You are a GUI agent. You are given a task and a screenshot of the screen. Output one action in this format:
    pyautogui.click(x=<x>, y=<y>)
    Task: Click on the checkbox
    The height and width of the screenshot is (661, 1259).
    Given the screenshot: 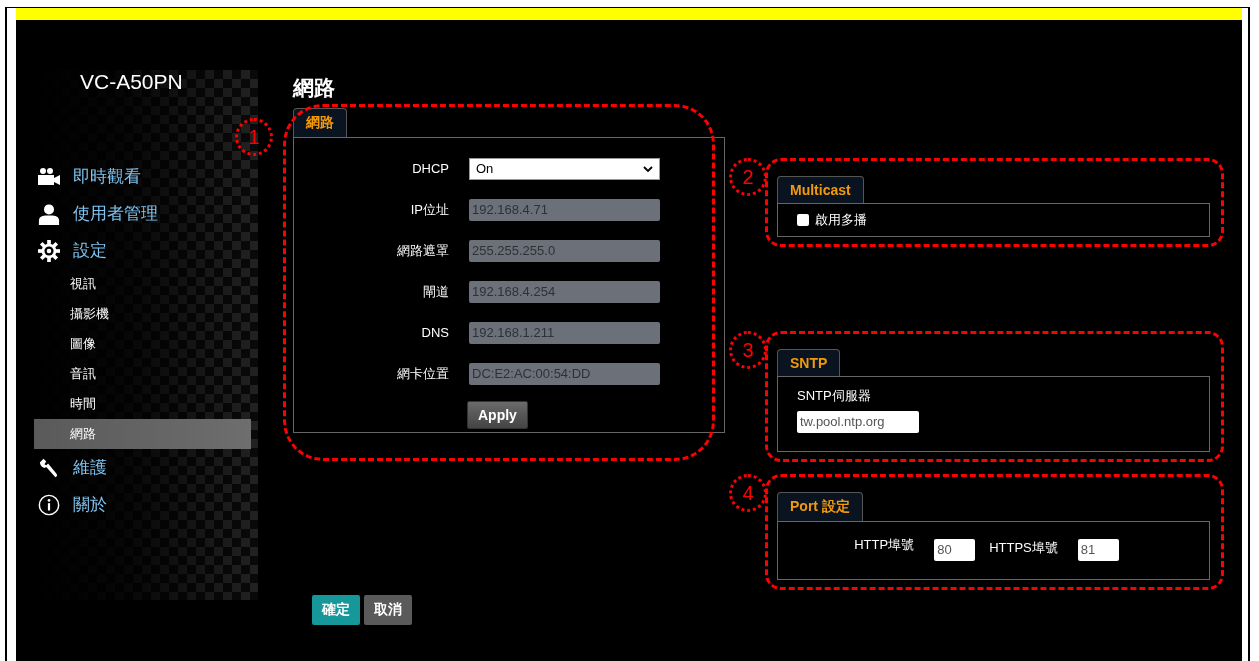 What is the action you would take?
    pyautogui.click(x=803, y=220)
    